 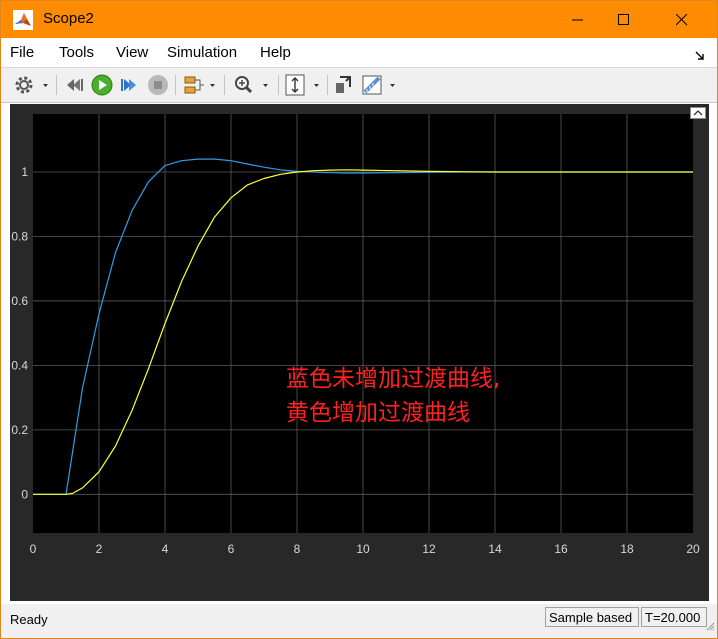 I want to click on toolbar, so click(x=359, y=85).